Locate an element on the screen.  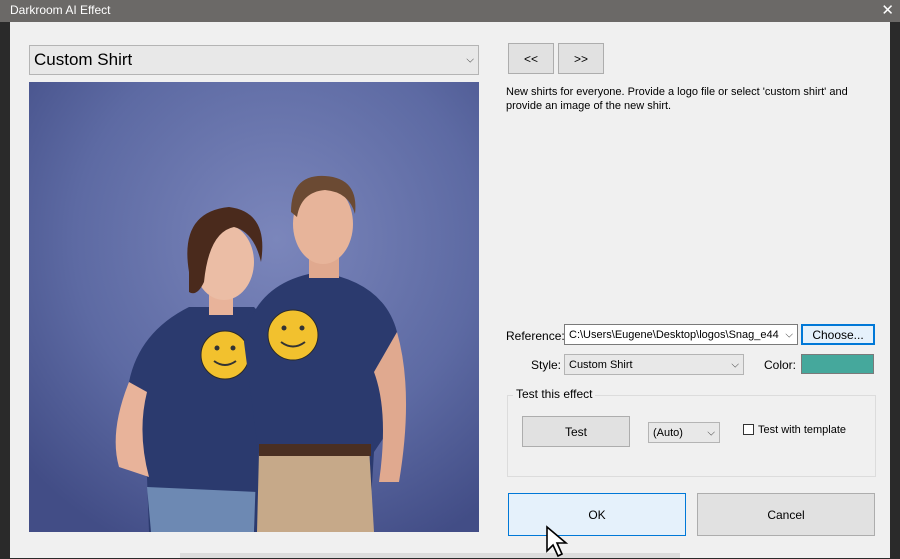
color-label: Color: is located at coordinates (780, 365).